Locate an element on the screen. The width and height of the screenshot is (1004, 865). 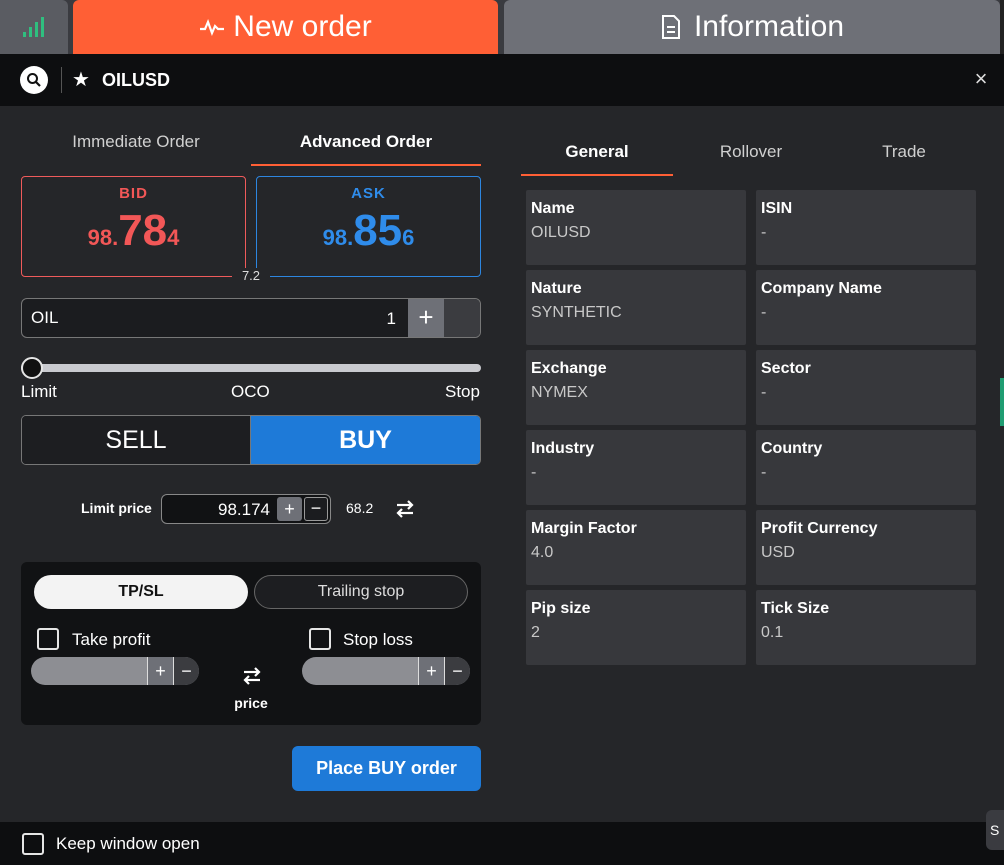
tab-information-label: Information is located at coordinates (769, 26).